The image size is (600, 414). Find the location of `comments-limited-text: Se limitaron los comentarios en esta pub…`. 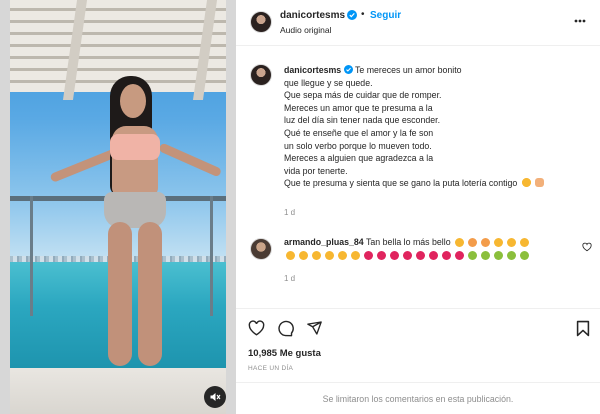

comments-limited-text: Se limitaron los comentarios en esta pub… is located at coordinates (418, 398).